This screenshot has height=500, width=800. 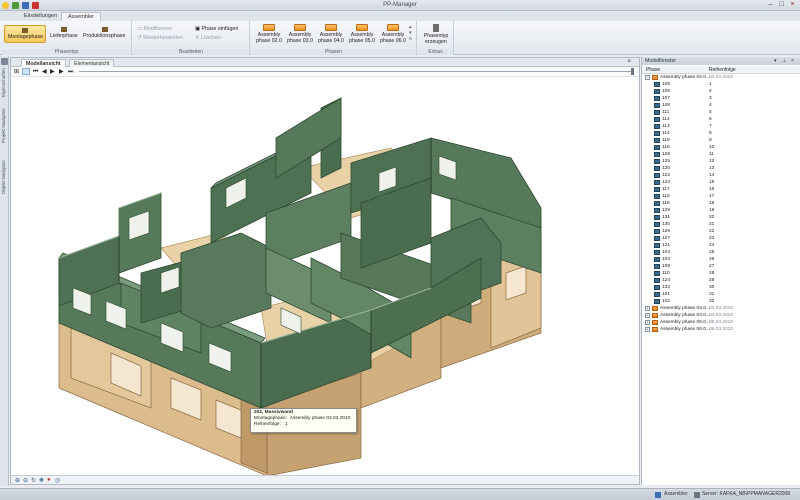 What do you see at coordinates (61, 72) in the screenshot?
I see `next-icon: ▶` at bounding box center [61, 72].